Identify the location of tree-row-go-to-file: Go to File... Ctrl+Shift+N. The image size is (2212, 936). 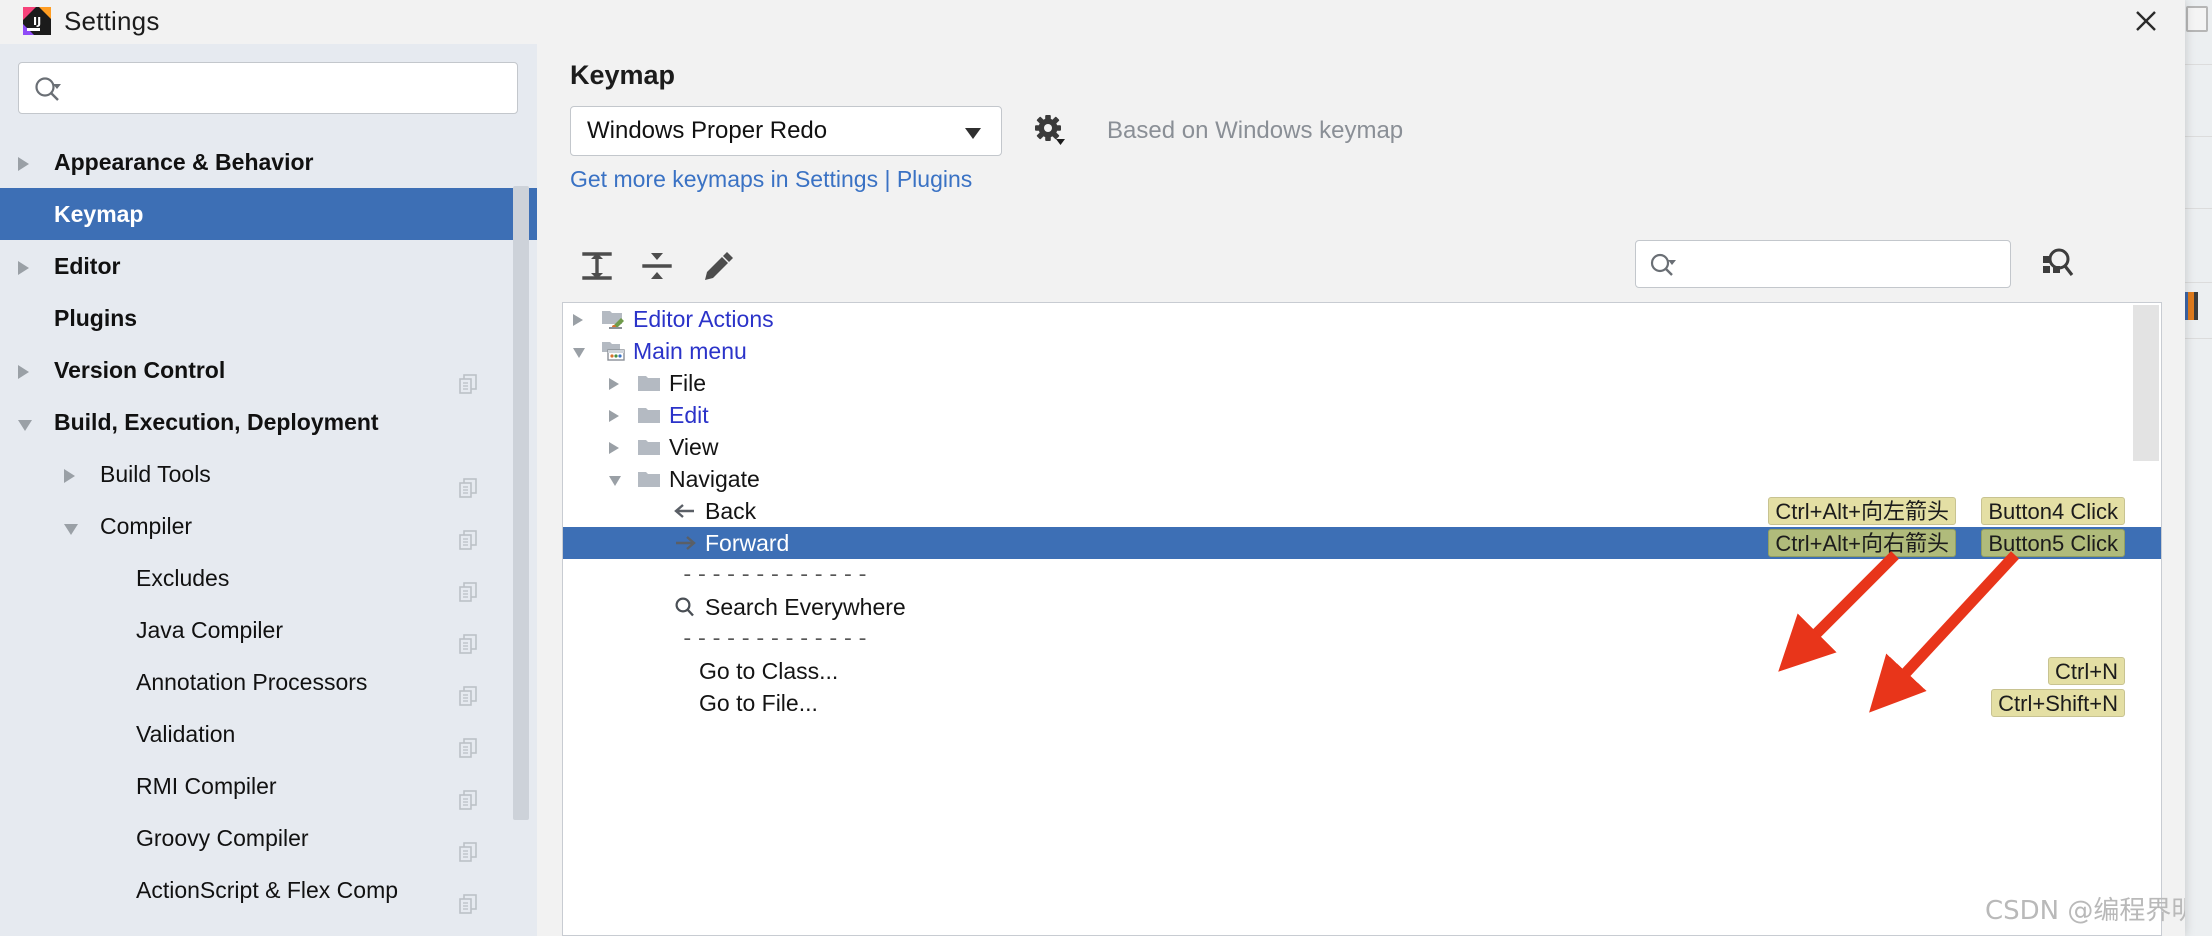
(1362, 703).